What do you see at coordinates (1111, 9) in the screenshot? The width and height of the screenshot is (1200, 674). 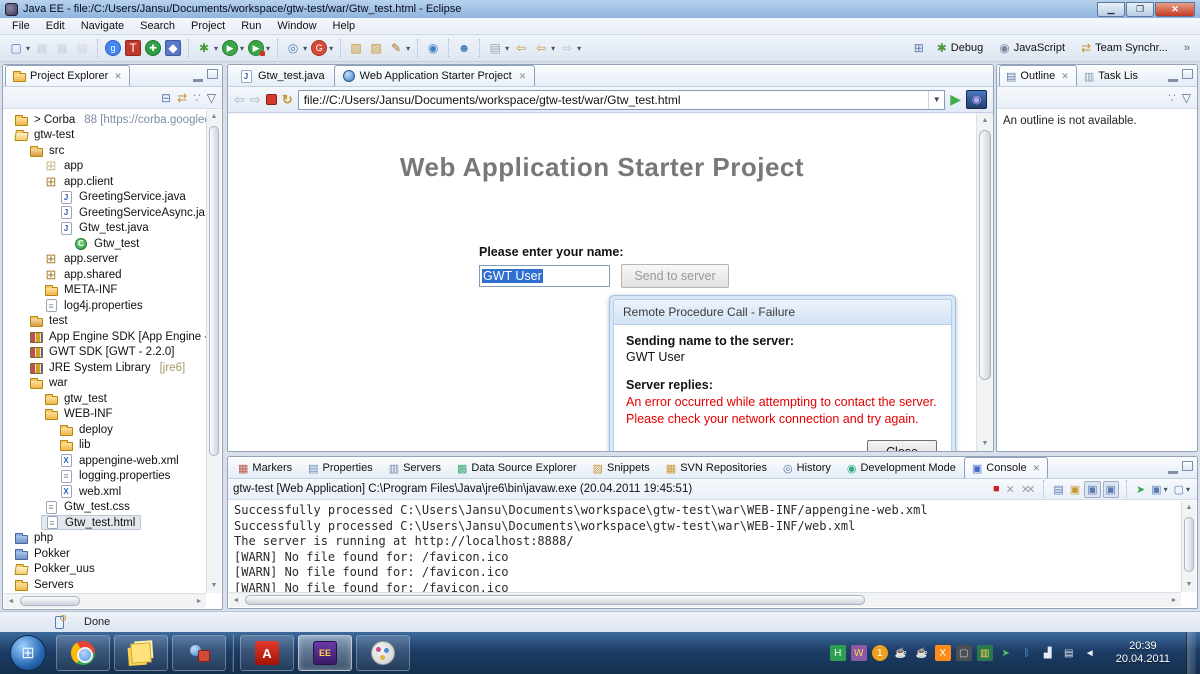 I see `minimize-button: ▁` at bounding box center [1111, 9].